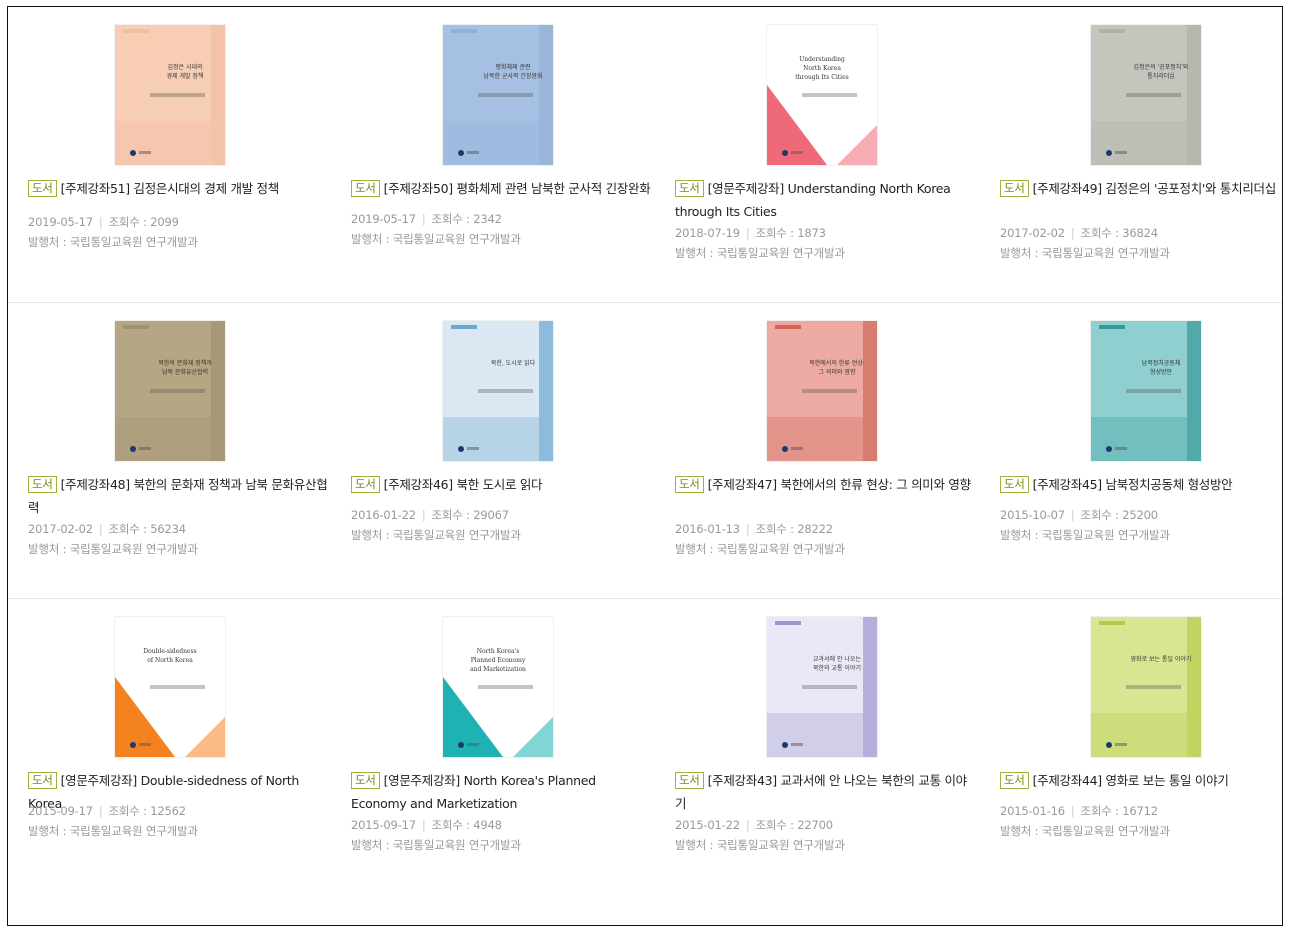  I want to click on book-views: 2342, so click(487, 219).